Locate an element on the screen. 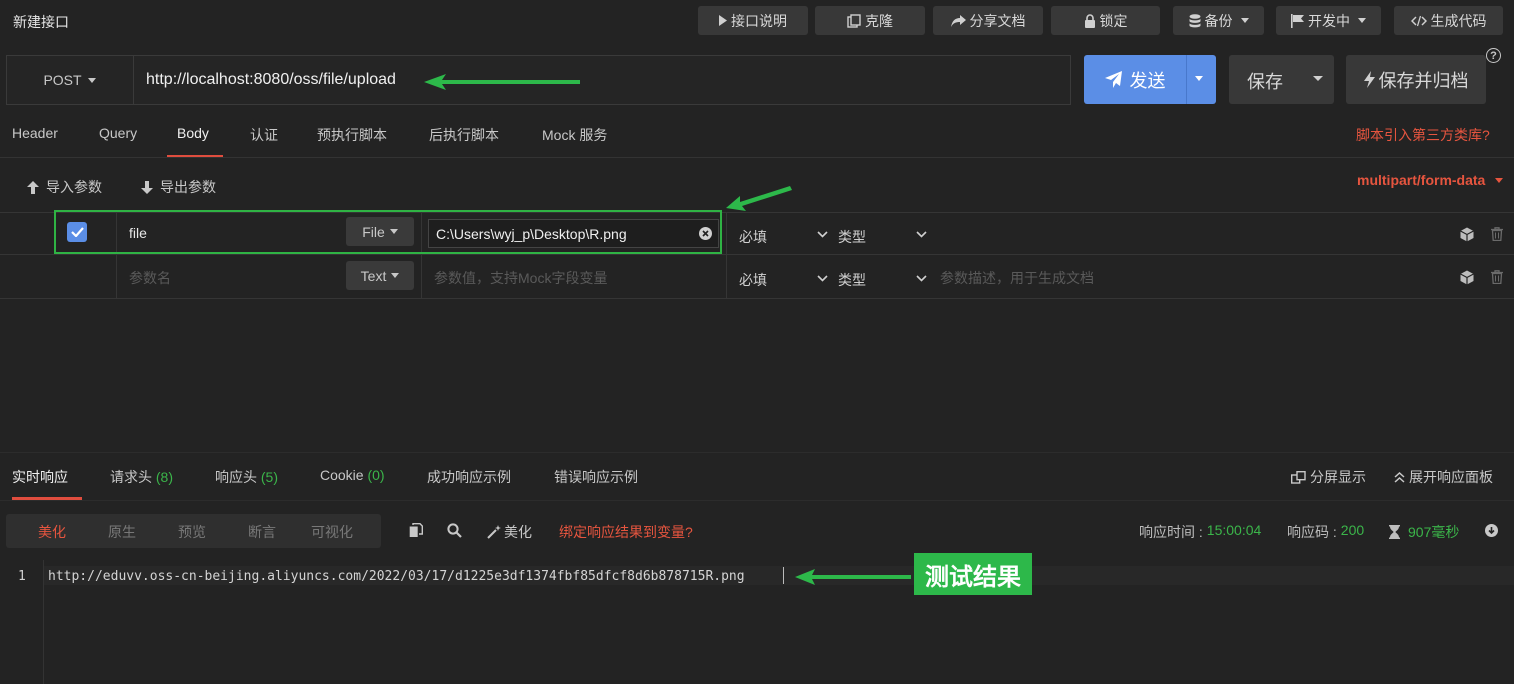 The width and height of the screenshot is (1514, 684). expand-panel-button: 展开响应面板 is located at coordinates (1443, 477).